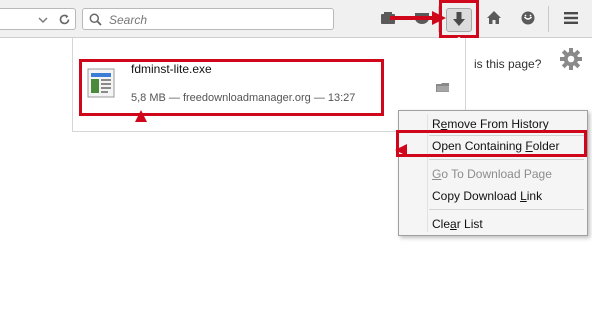 The image size is (592, 310). I want to click on annotation-arrow-left-icon, so click(401, 151).